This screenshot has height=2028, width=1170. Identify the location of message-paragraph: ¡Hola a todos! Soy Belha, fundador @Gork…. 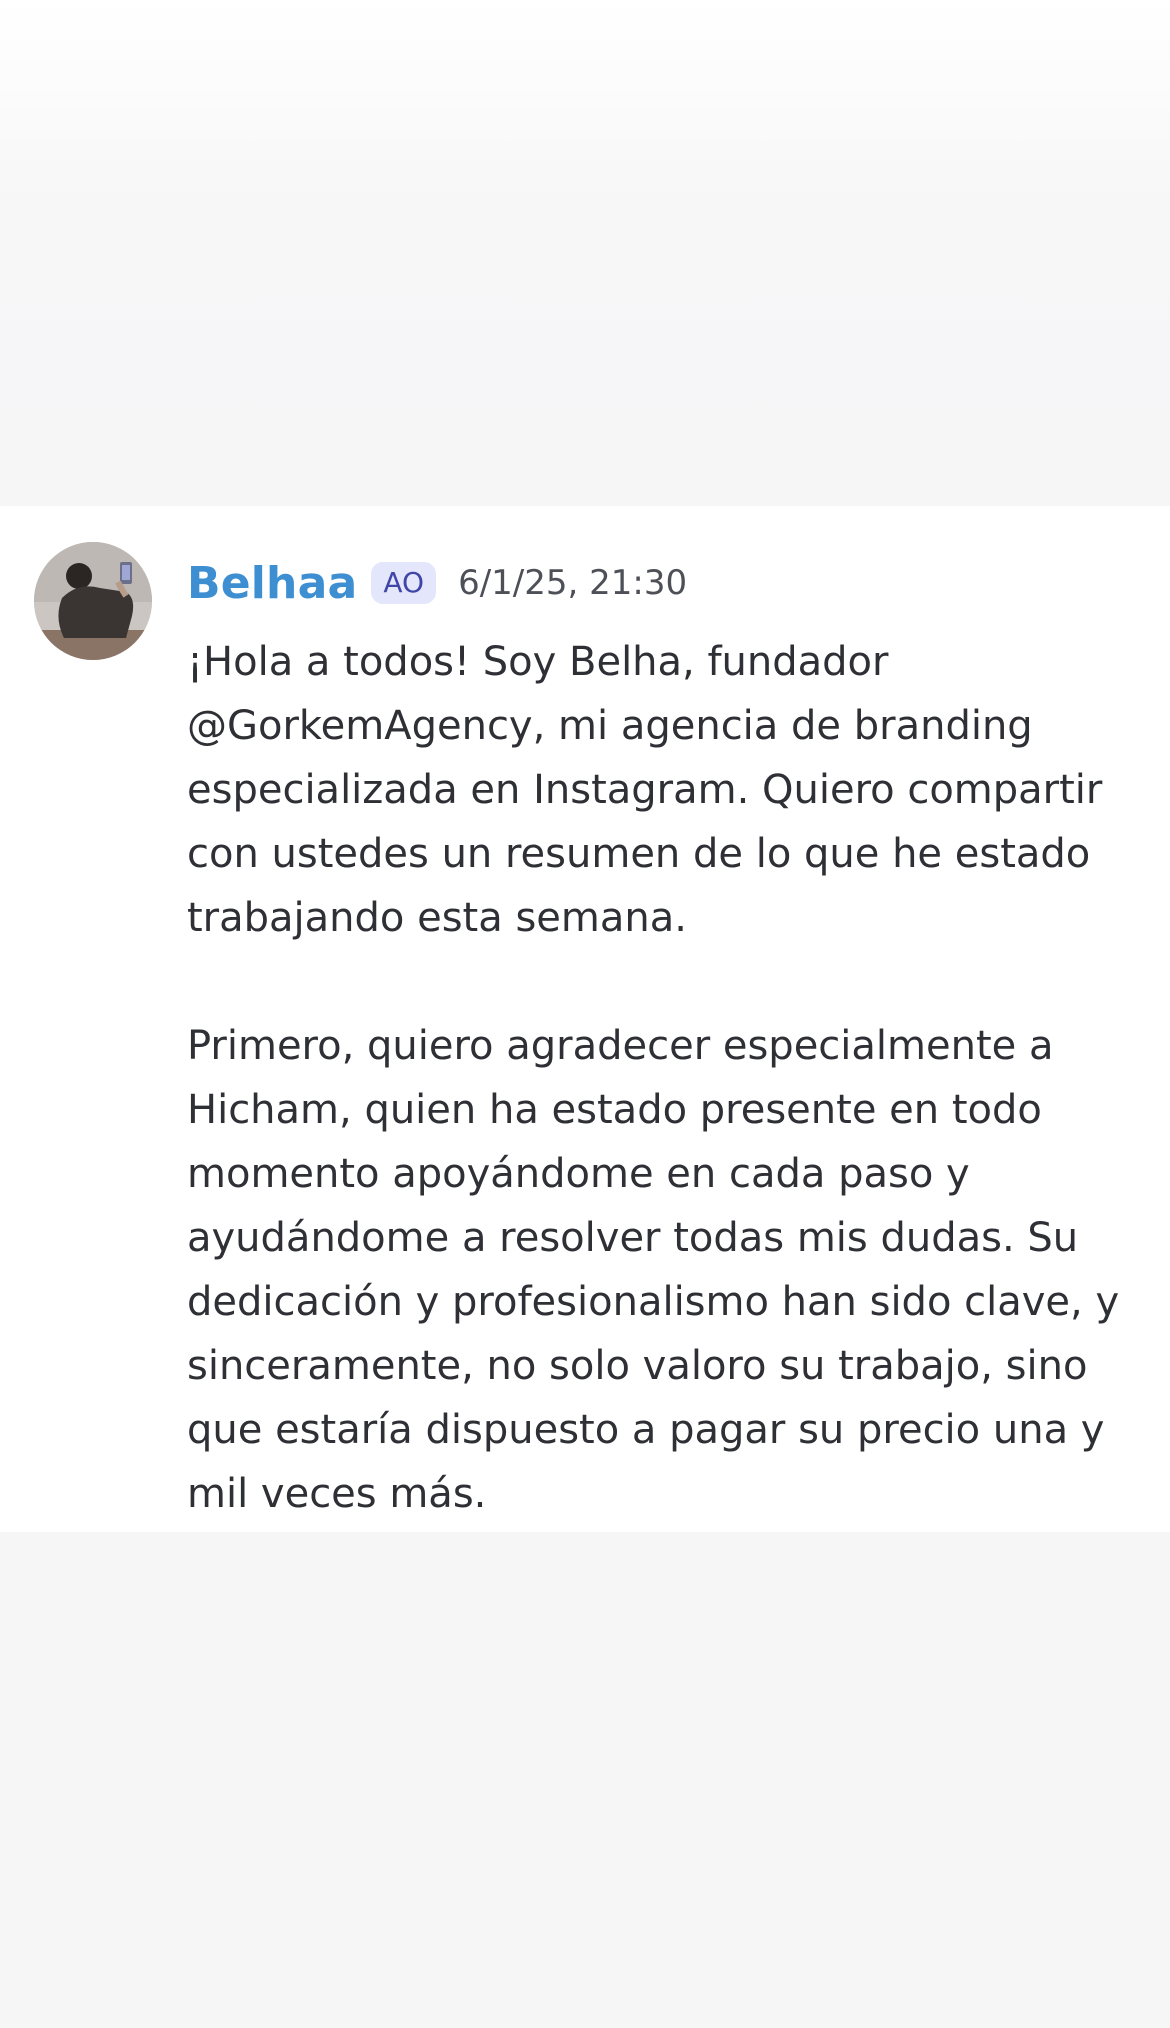
(645, 790).